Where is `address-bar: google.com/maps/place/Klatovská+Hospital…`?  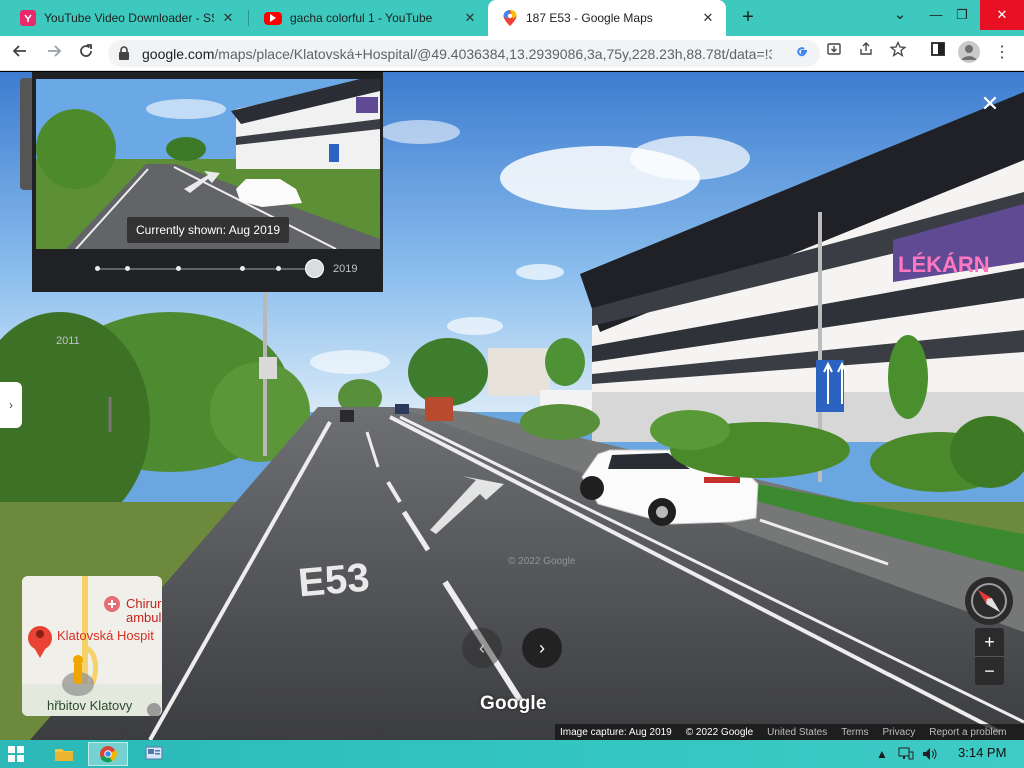 address-bar: google.com/maps/place/Klatovská+Hospital… is located at coordinates (464, 53).